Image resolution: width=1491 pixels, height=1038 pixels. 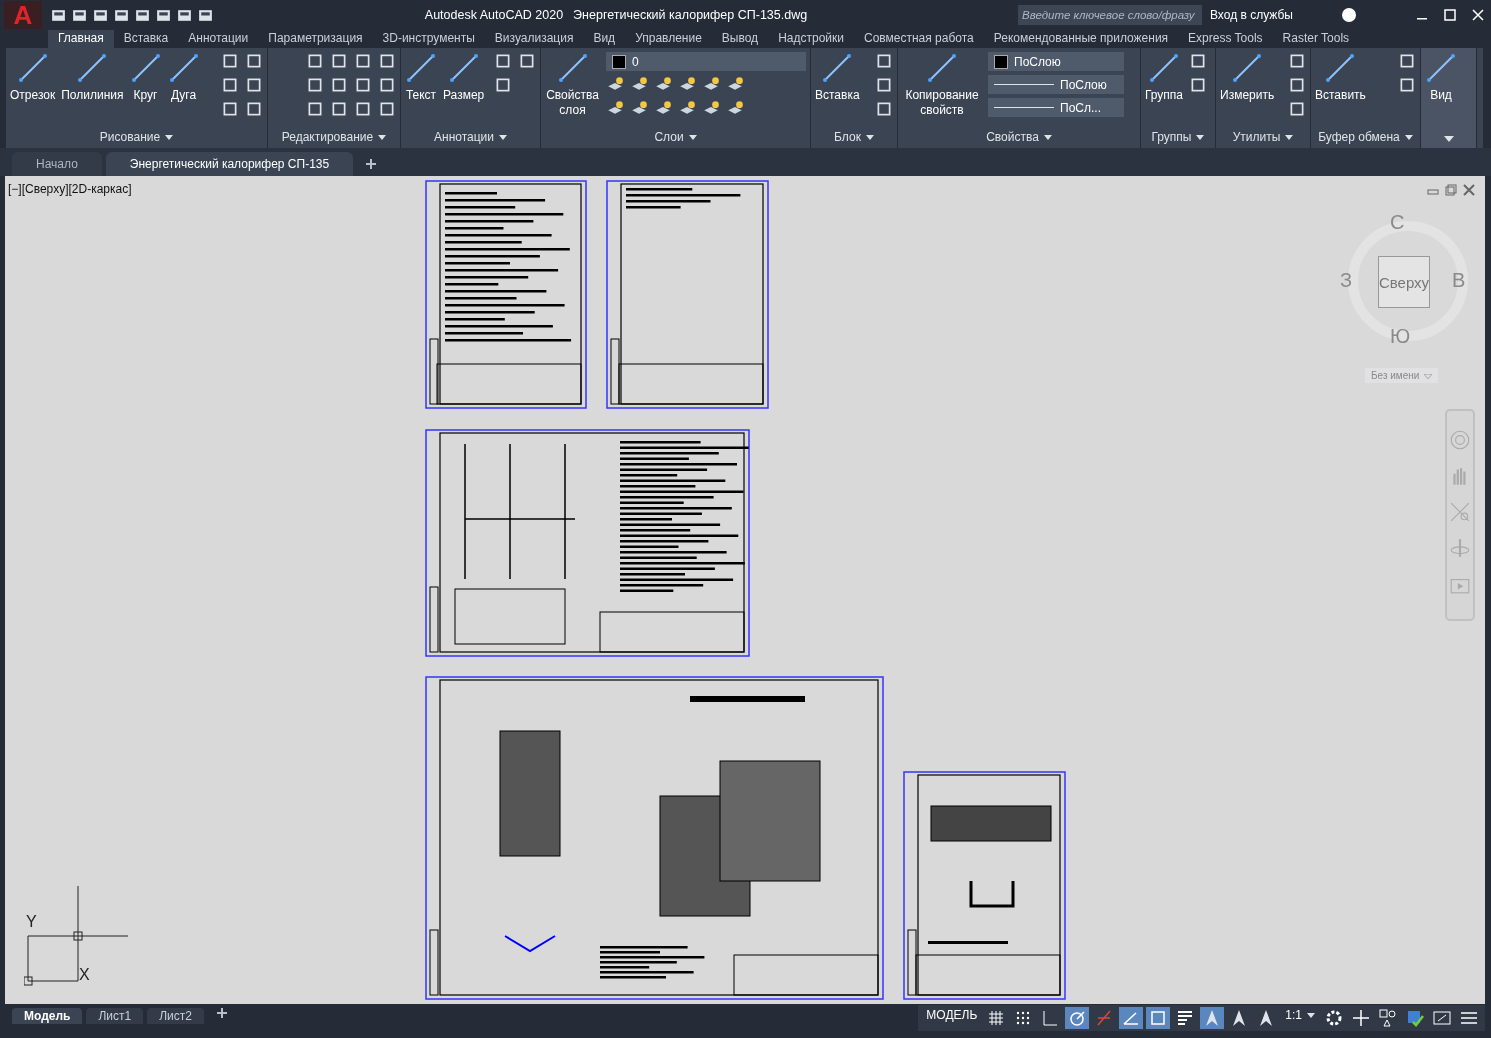 What do you see at coordinates (218, 39) in the screenshot?
I see `ribbon-tab: Аннотации` at bounding box center [218, 39].